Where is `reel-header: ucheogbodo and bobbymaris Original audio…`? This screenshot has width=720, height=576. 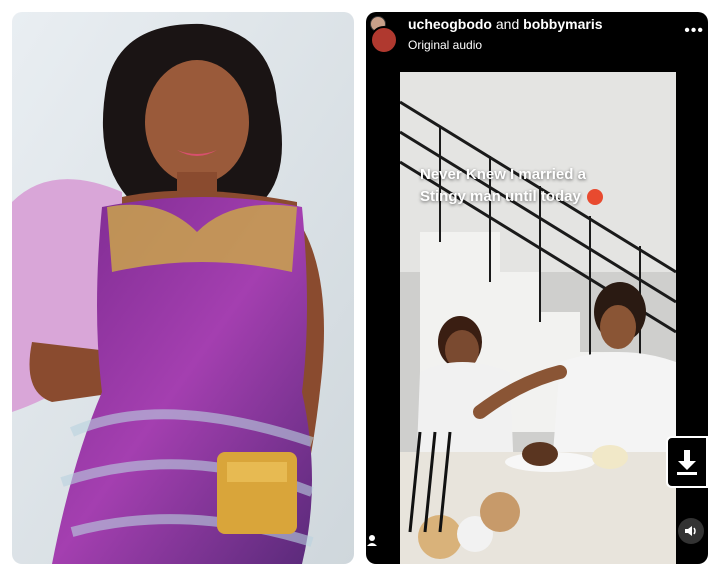 reel-header: ucheogbodo and bobbymaris Original audio… is located at coordinates (537, 42).